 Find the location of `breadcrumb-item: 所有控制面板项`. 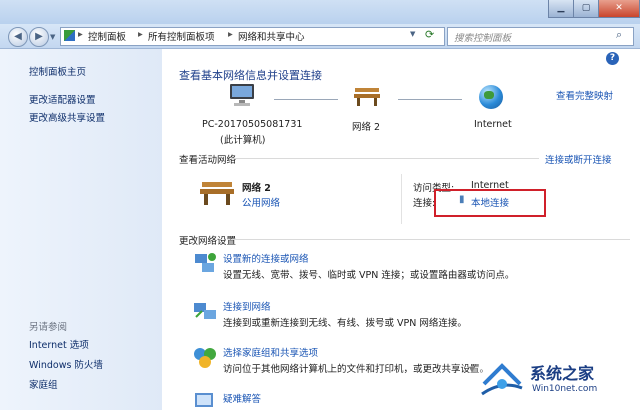

breadcrumb-item: 所有控制面板项 is located at coordinates (181, 36).